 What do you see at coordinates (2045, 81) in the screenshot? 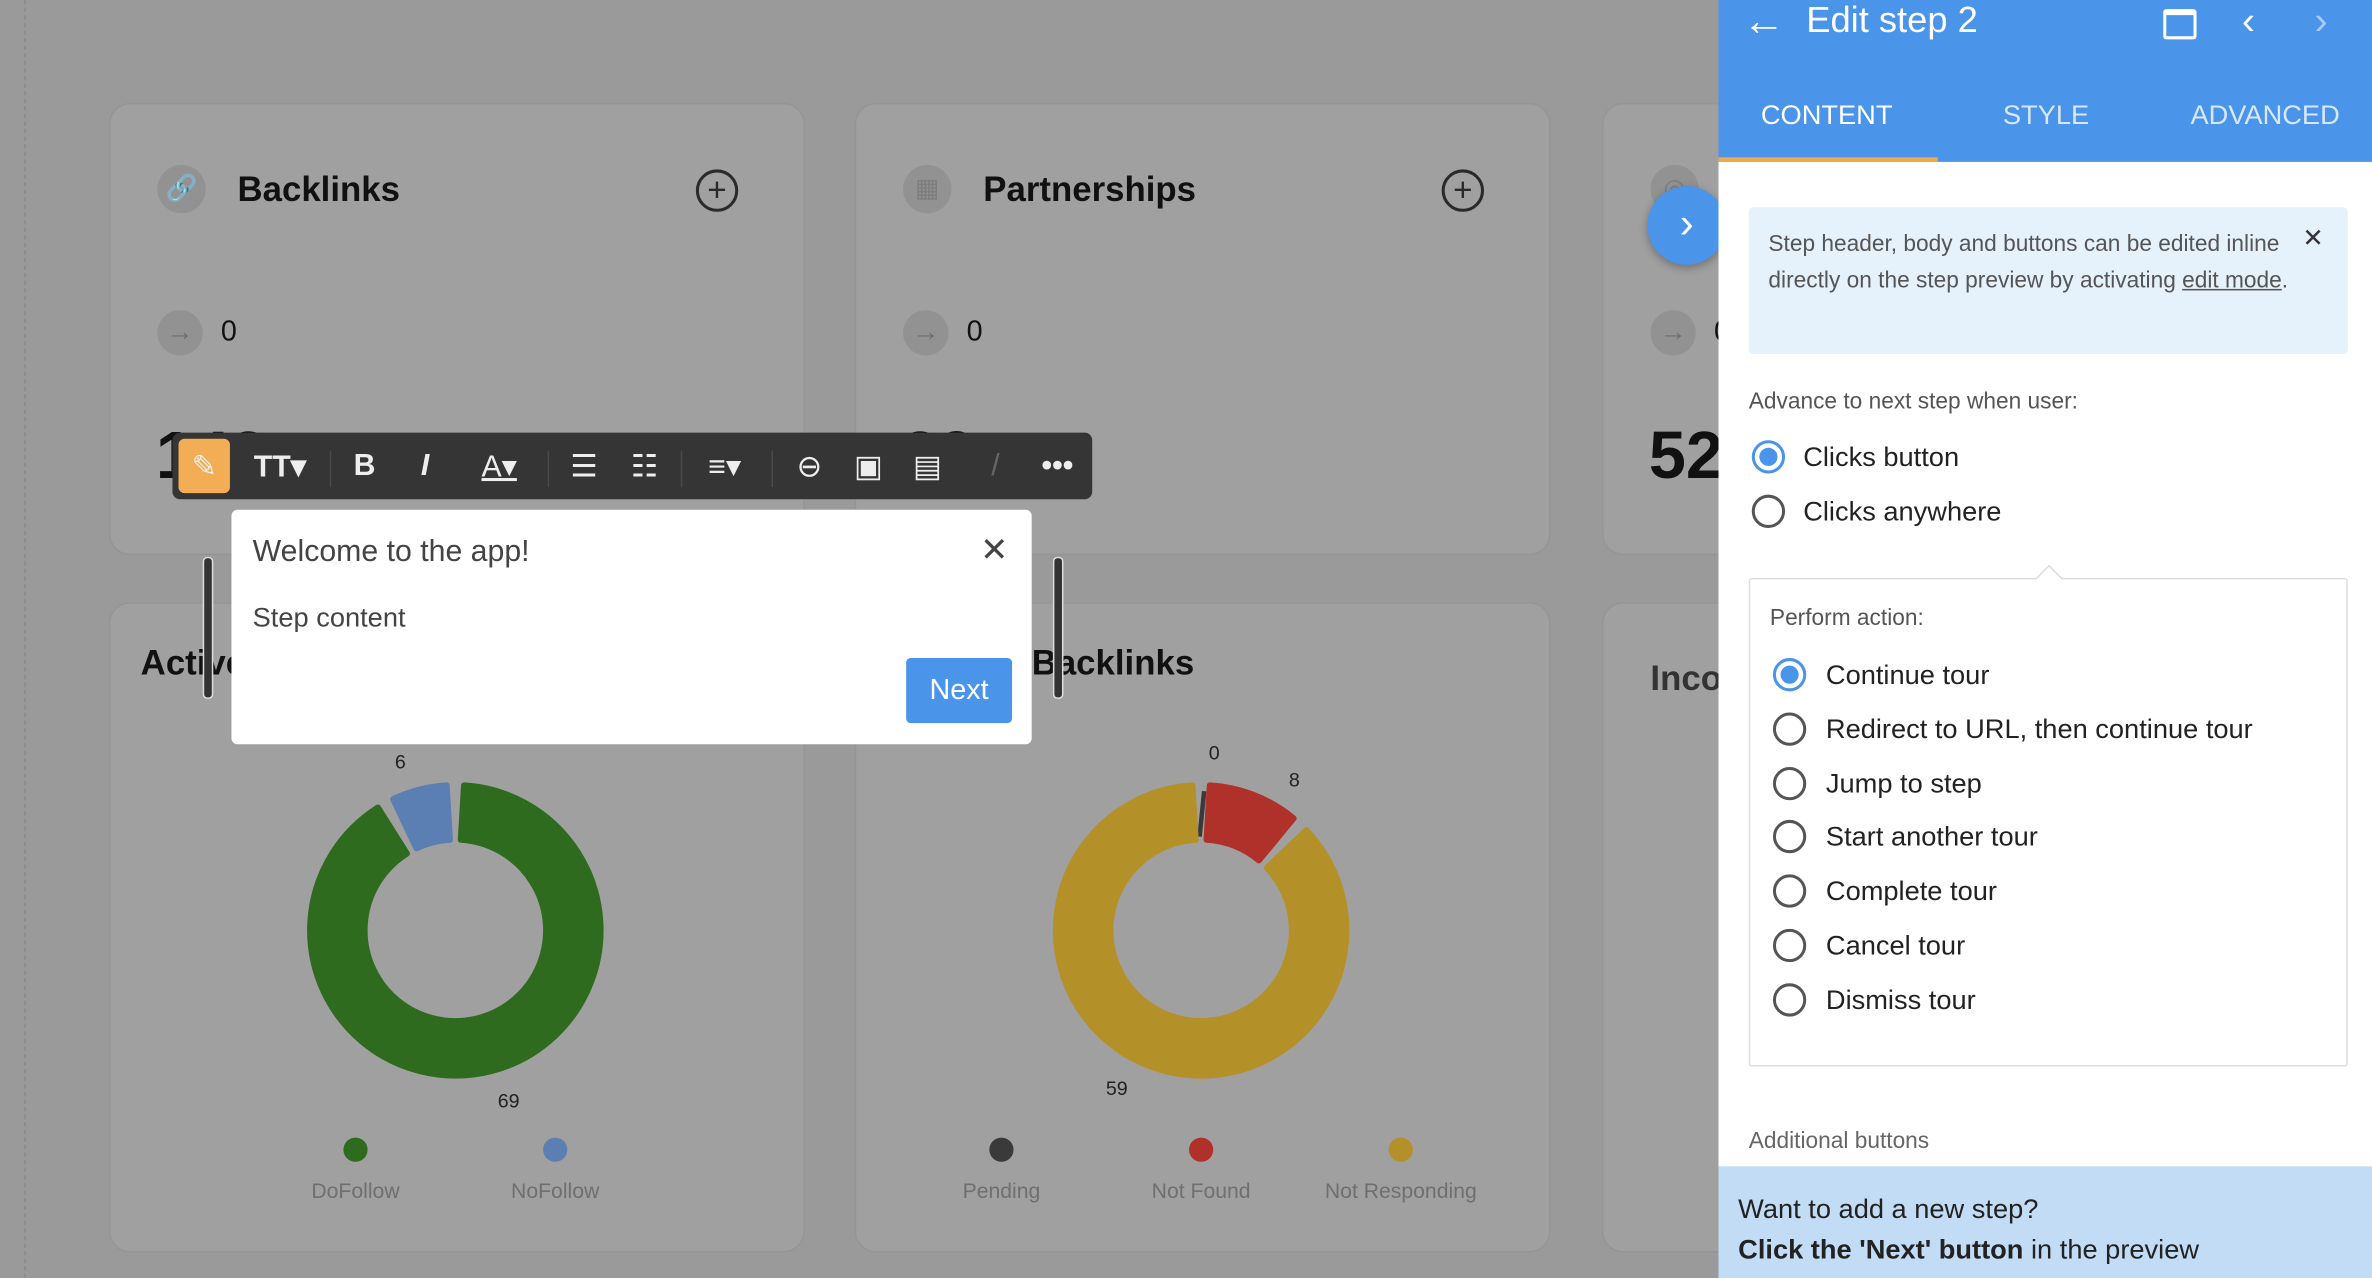
I see `panel-header: ← Edit step 2 ‹ › CONTENT STYLE ADVANCED` at bounding box center [2045, 81].